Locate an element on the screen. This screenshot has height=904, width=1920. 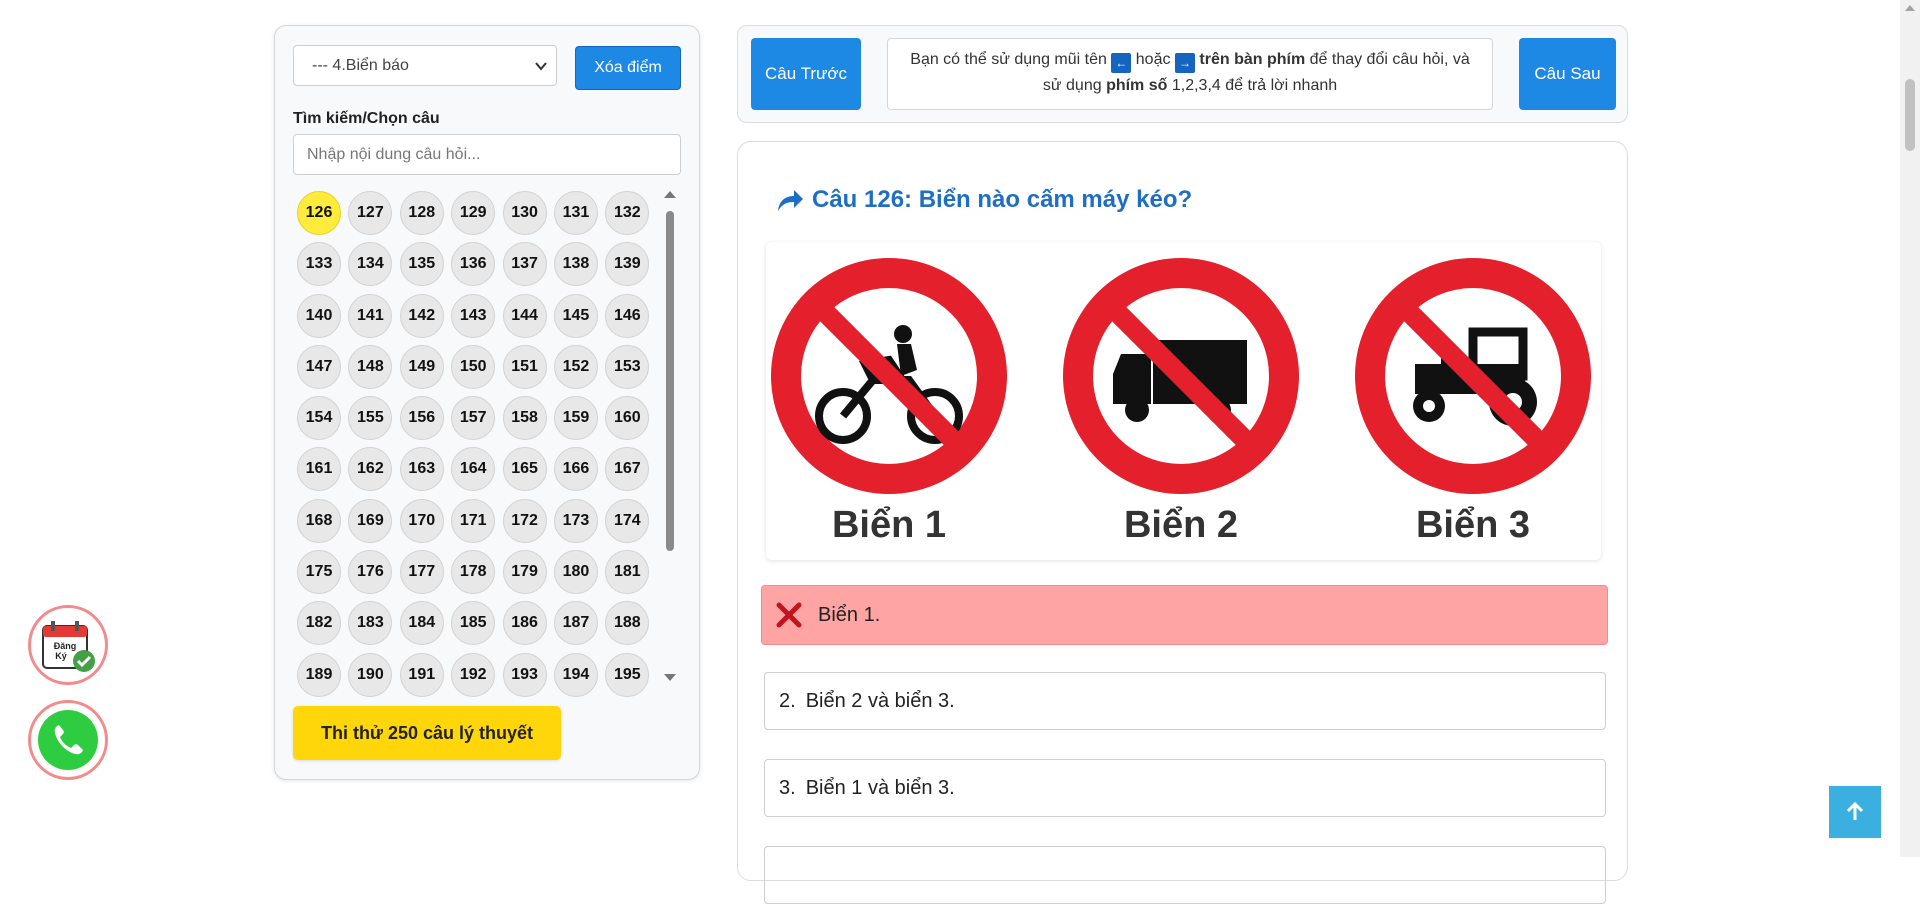
question-number-button: 163 is located at coordinates (421, 469).